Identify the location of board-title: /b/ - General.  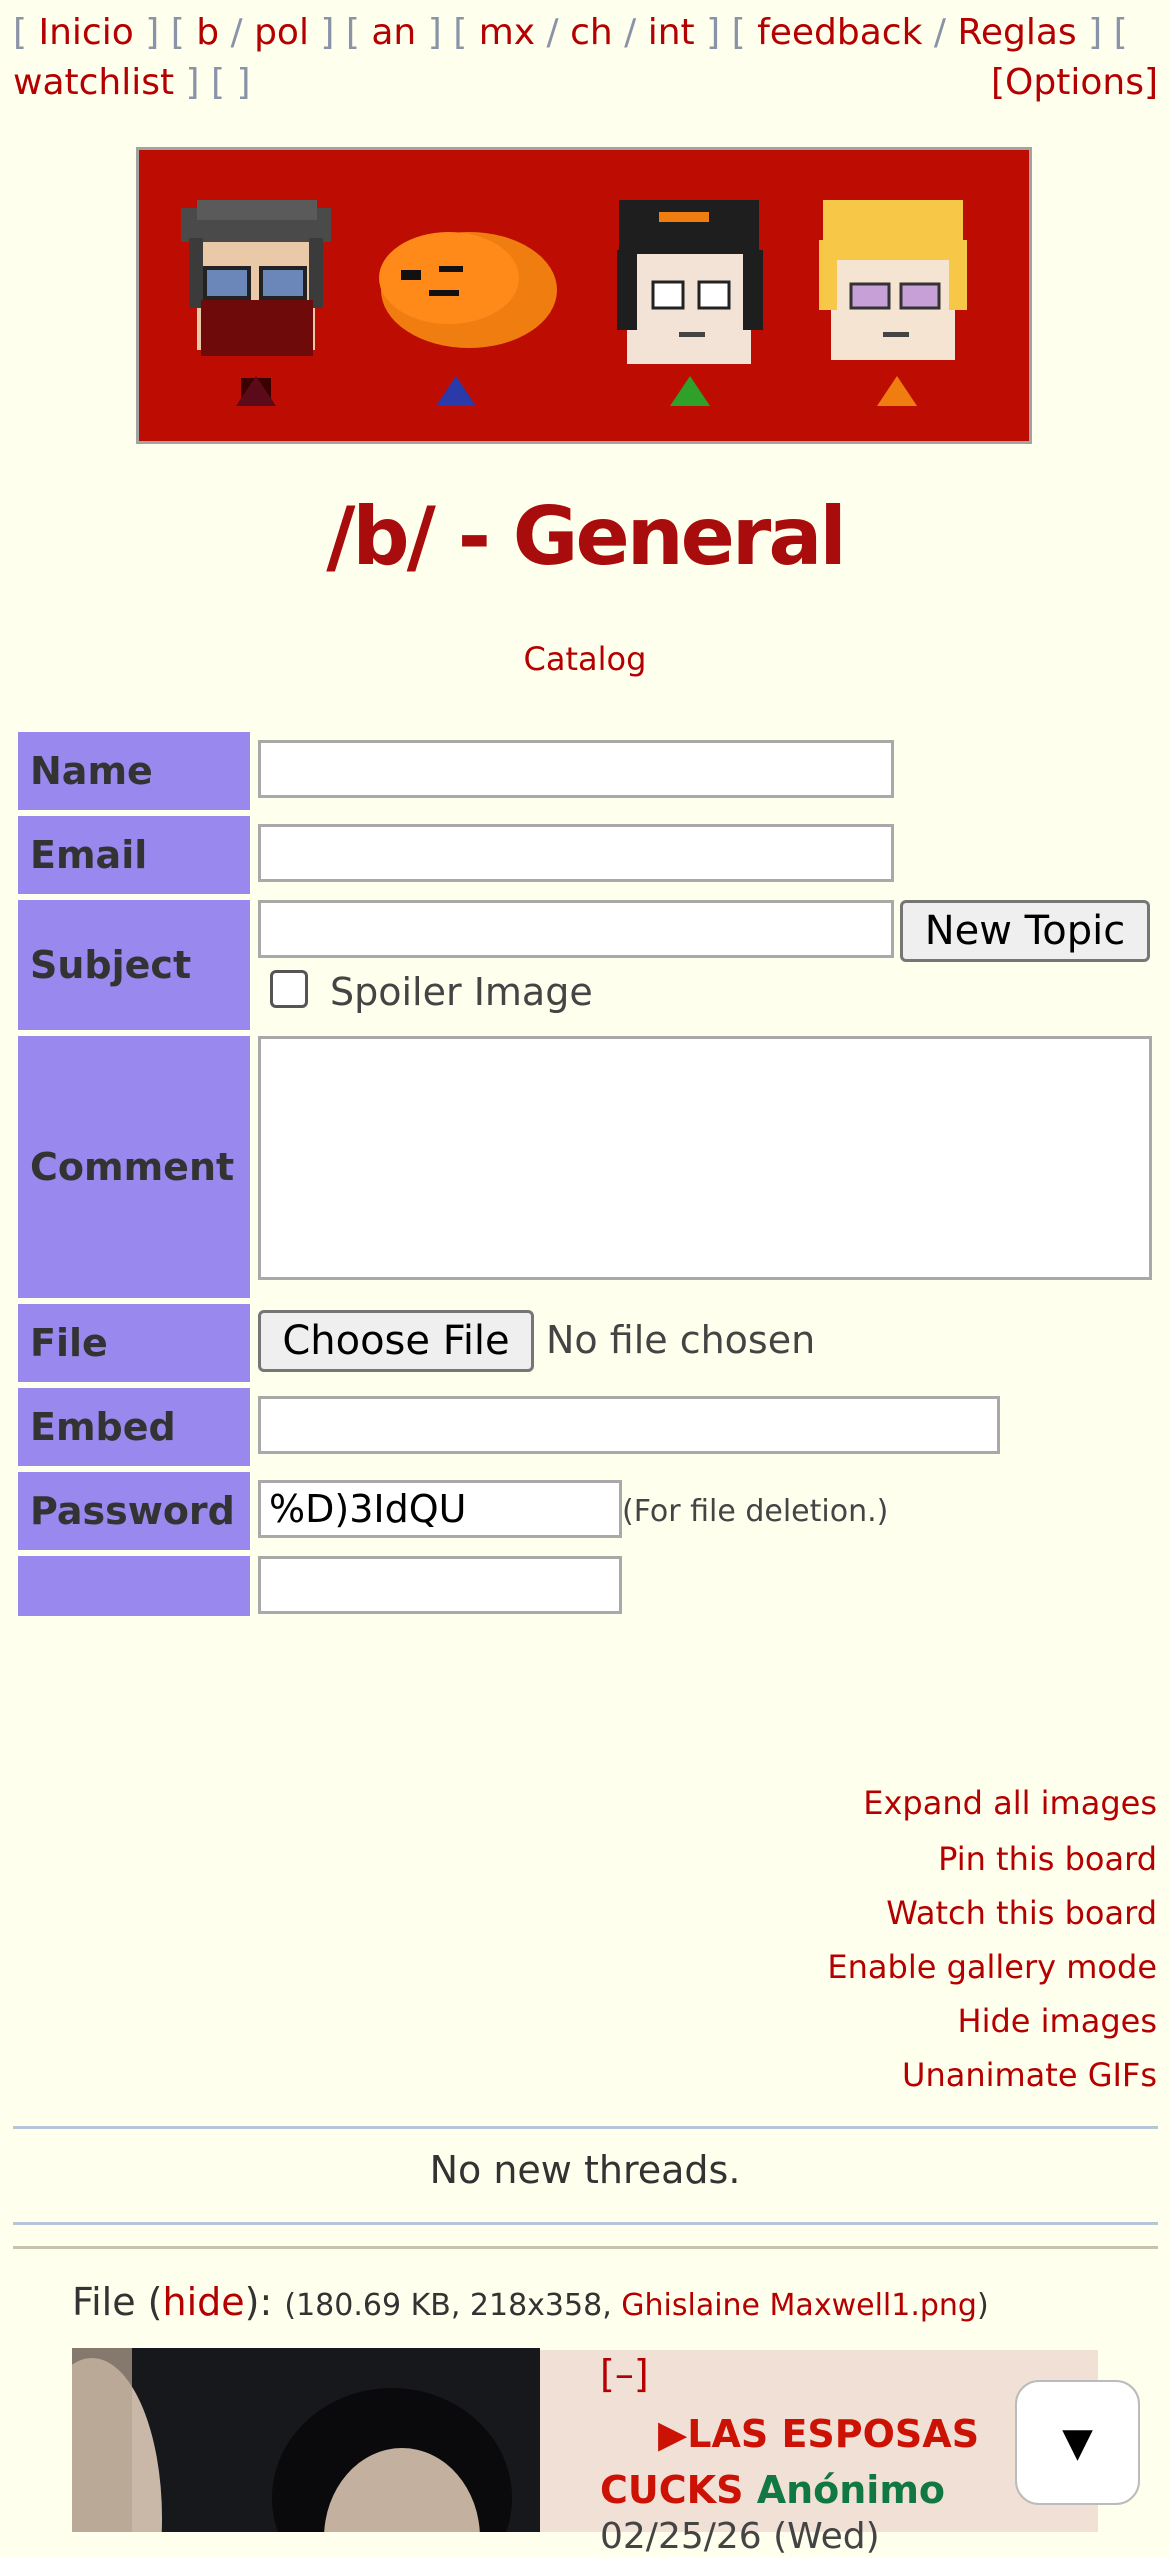
(586, 536).